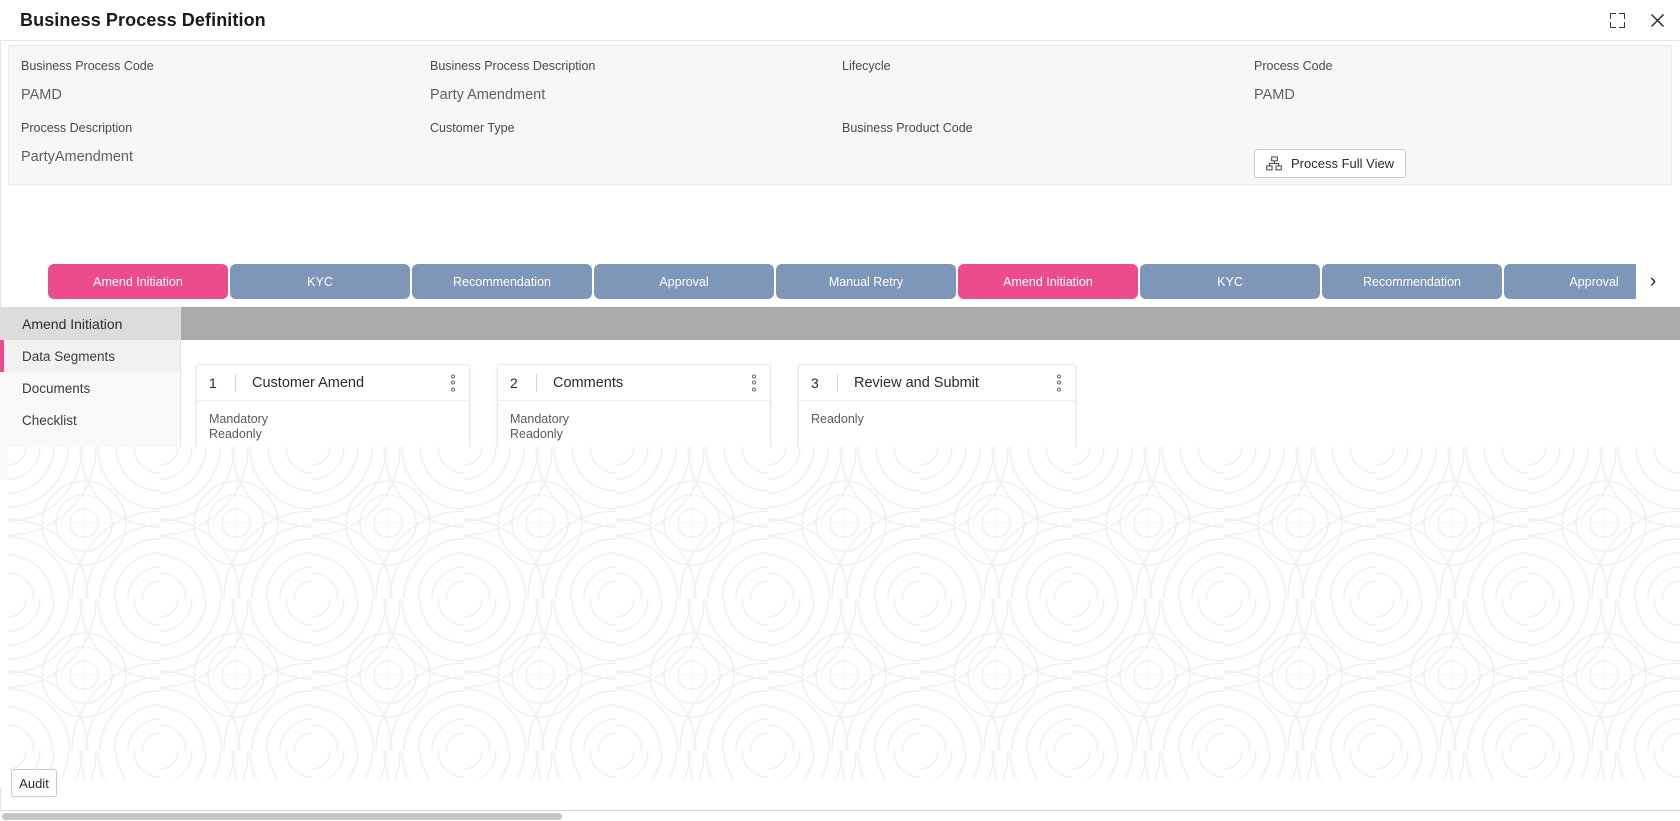 The height and width of the screenshot is (821, 1680). What do you see at coordinates (514, 382) in the screenshot?
I see `card-number: 2` at bounding box center [514, 382].